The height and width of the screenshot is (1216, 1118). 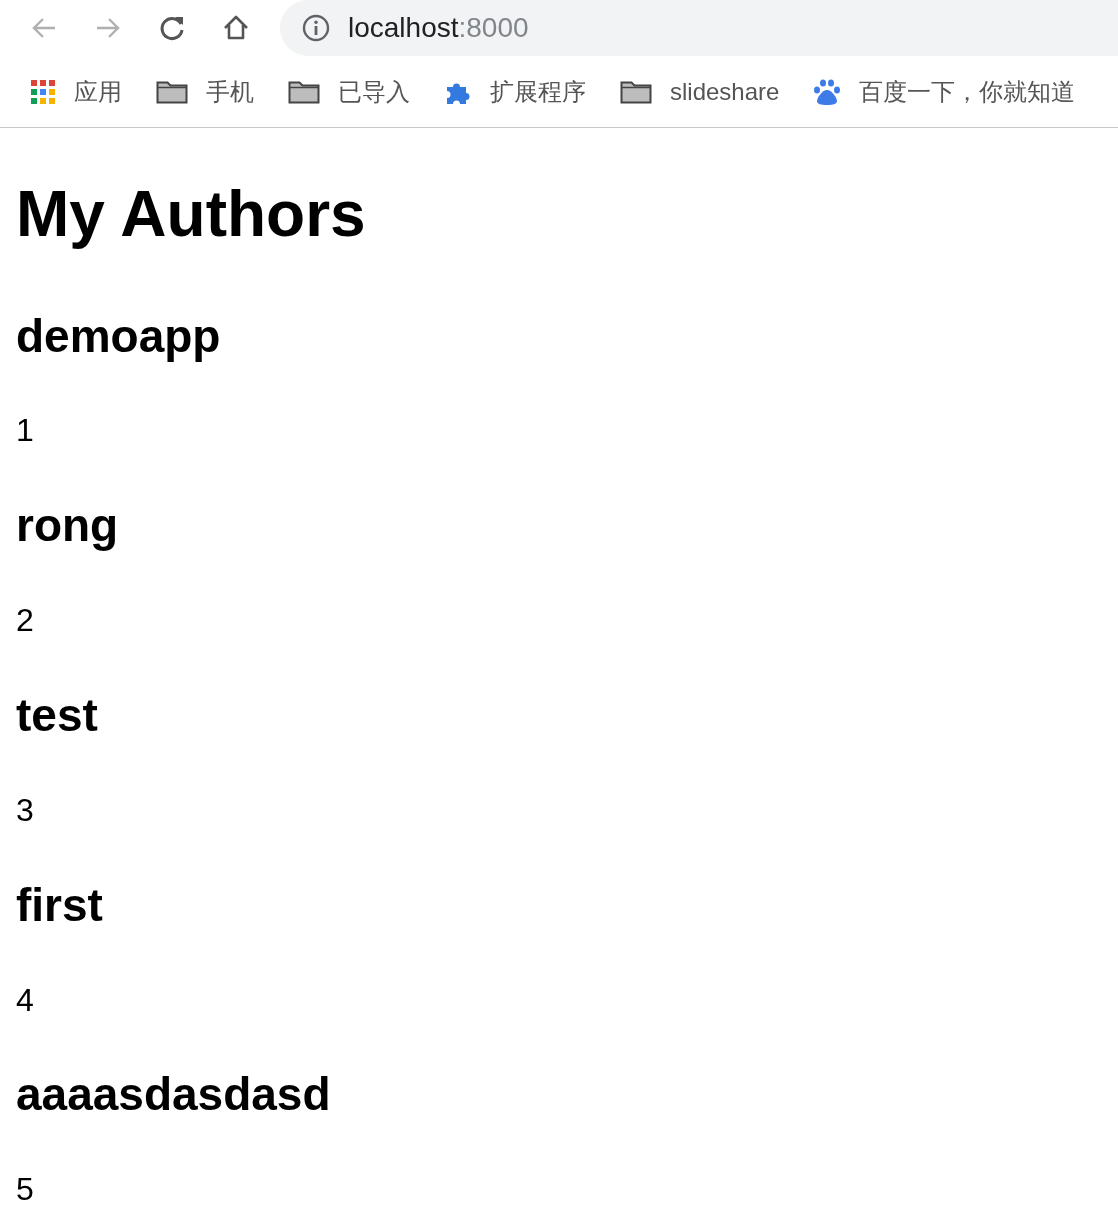 I want to click on author-name: test, so click(x=57, y=715).